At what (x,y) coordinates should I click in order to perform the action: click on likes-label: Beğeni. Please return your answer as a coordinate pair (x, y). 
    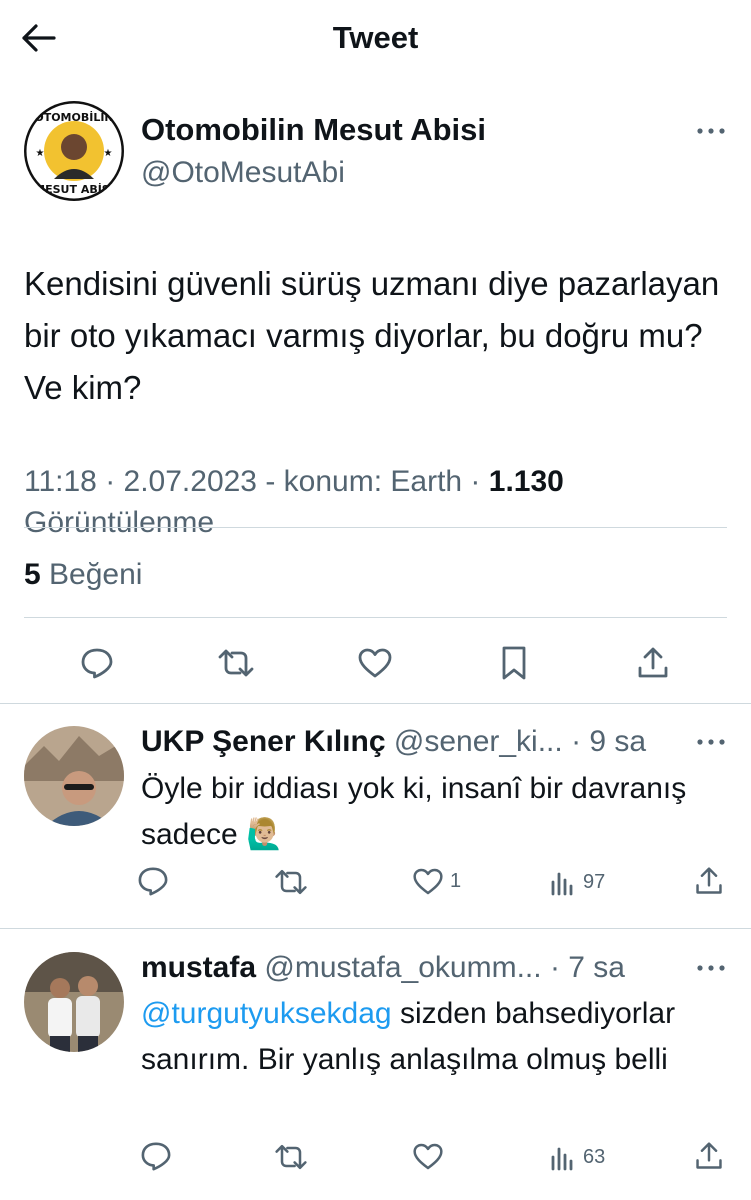
    Looking at the image, I should click on (96, 574).